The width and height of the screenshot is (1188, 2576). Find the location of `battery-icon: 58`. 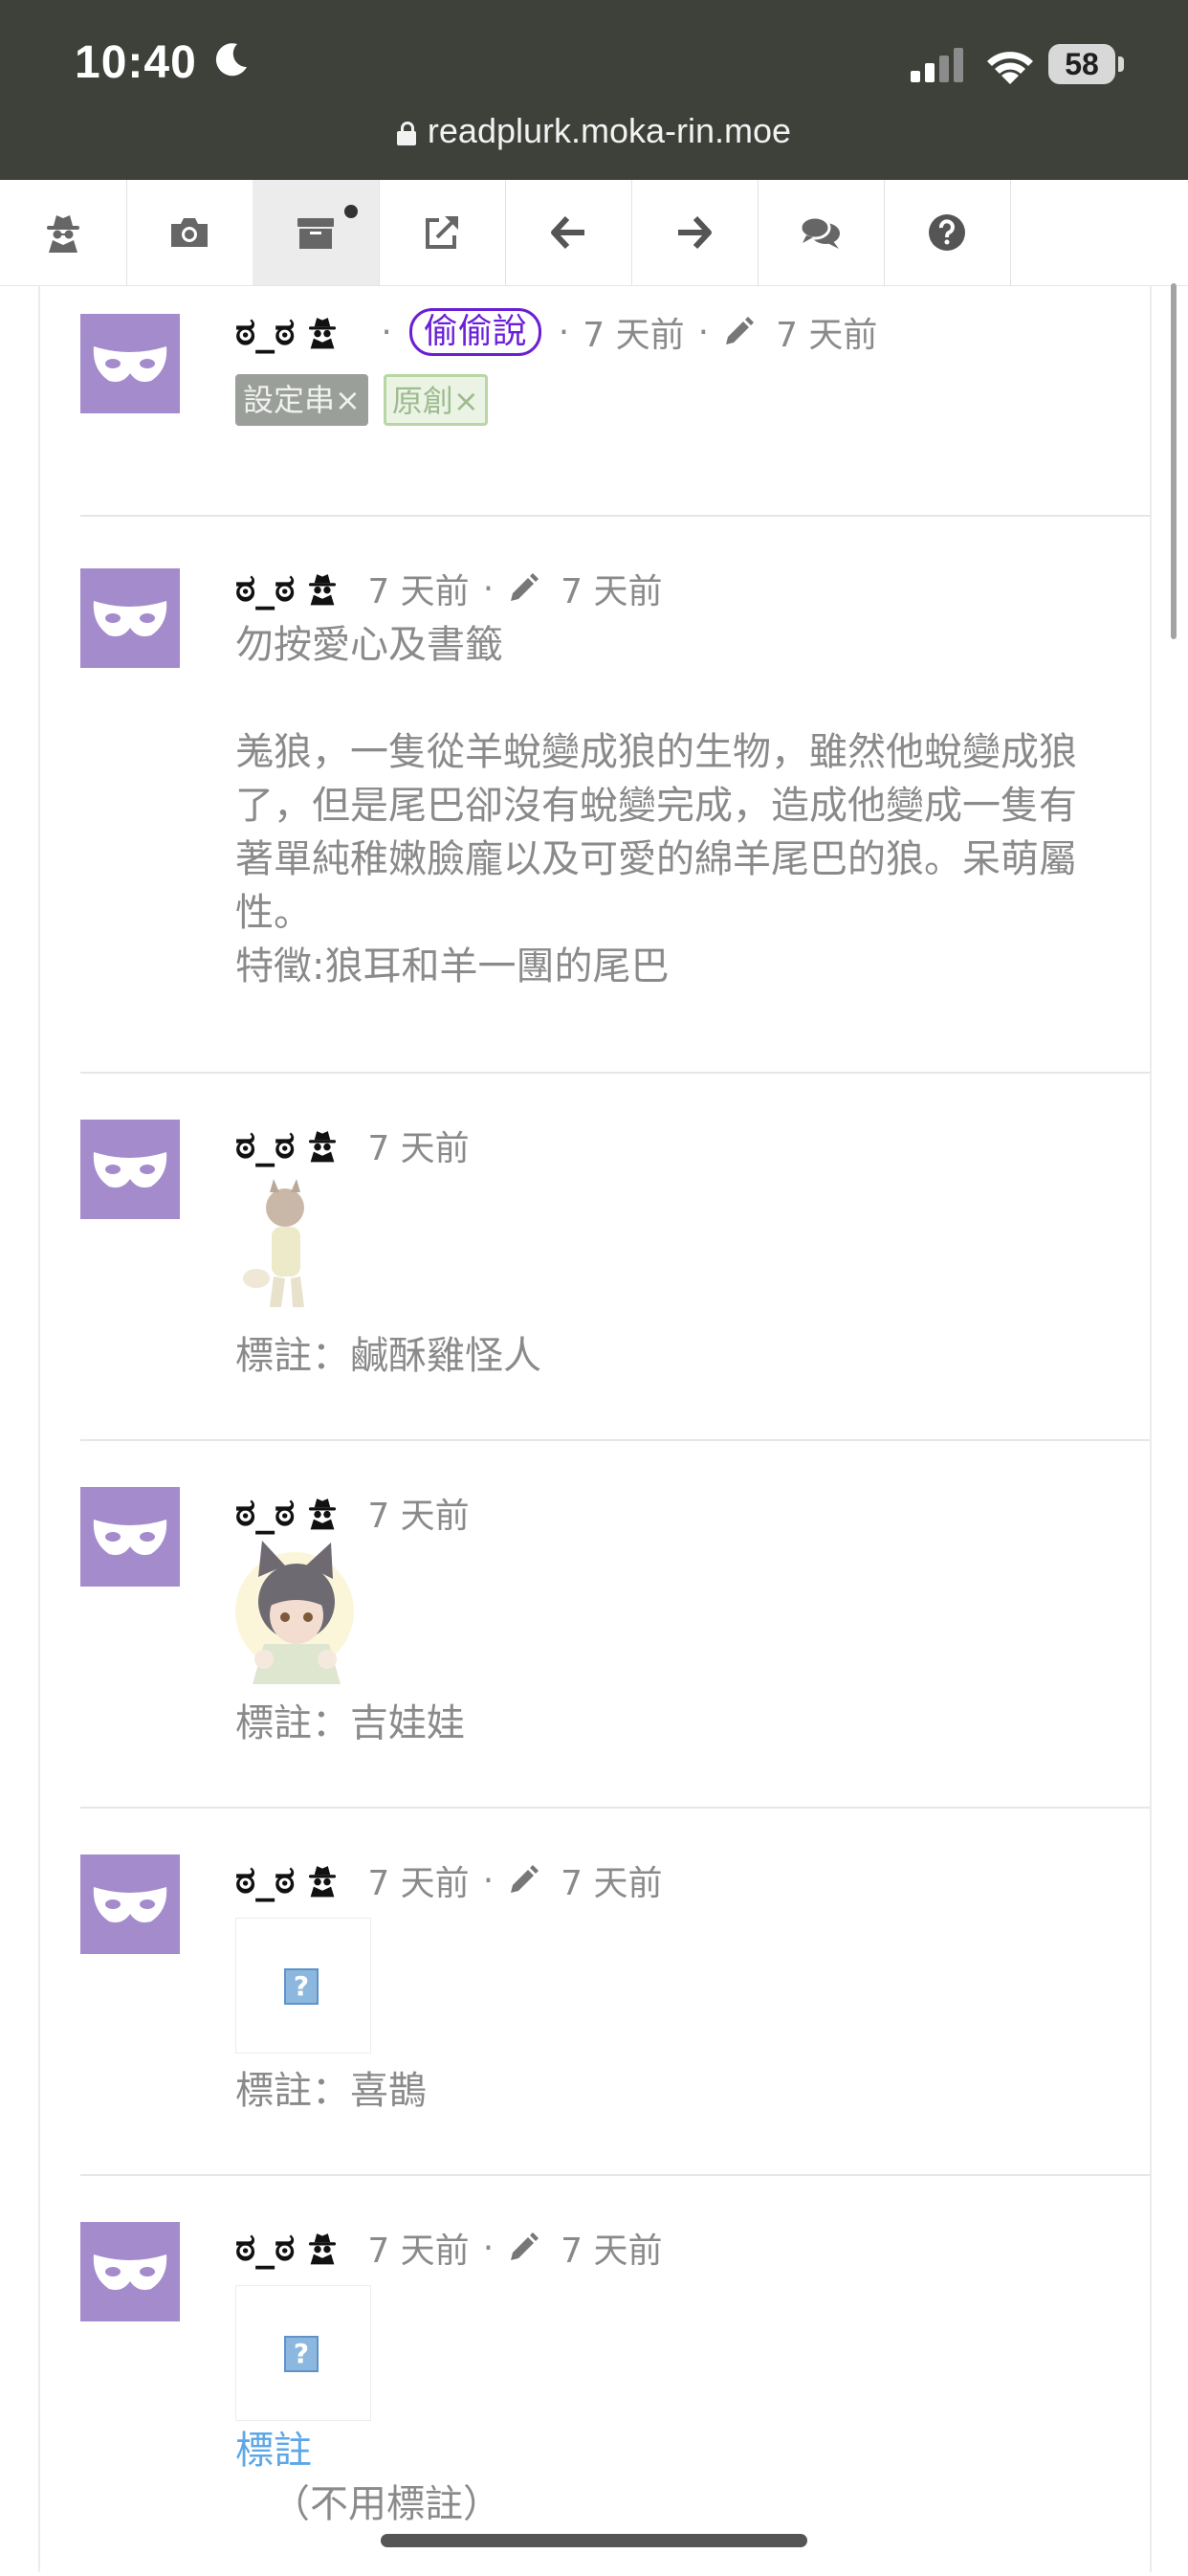

battery-icon: 58 is located at coordinates (1086, 65).